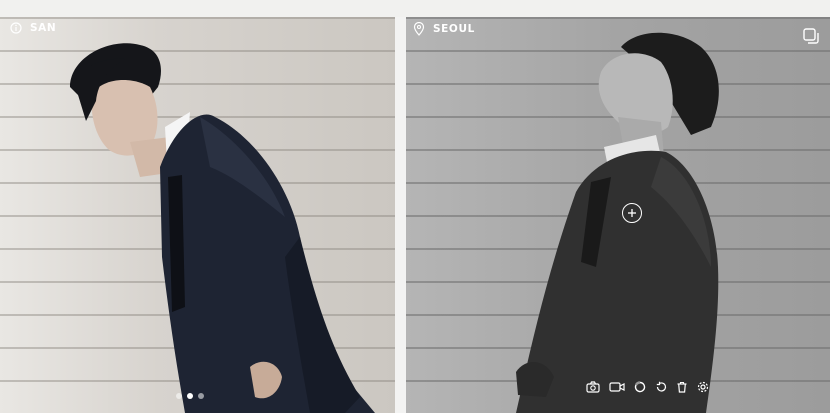 The width and height of the screenshot is (830, 413). Describe the element at coordinates (43, 28) in the screenshot. I see `panel-title: SAN` at that location.